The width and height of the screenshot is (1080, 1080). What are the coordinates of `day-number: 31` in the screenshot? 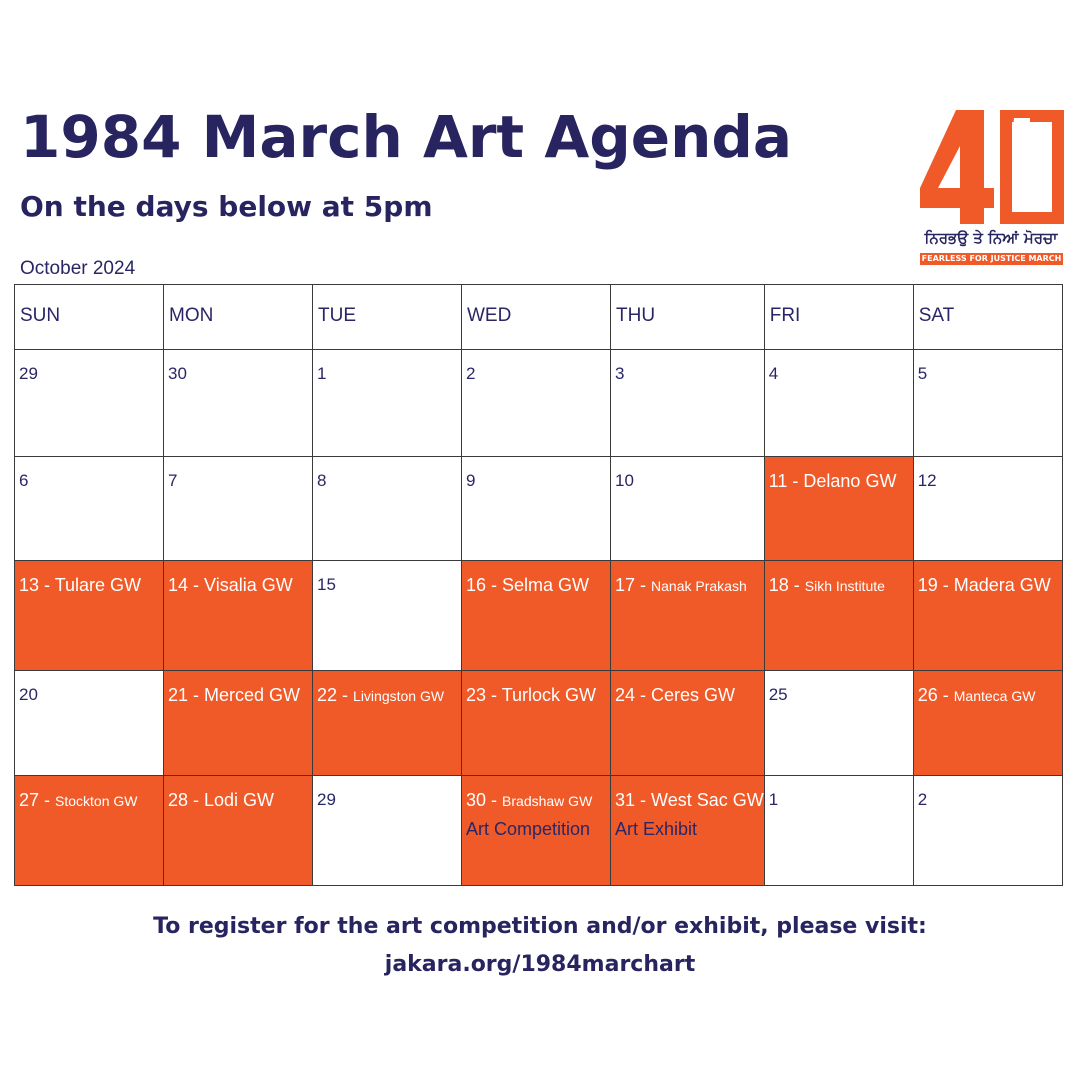 It's located at (625, 800).